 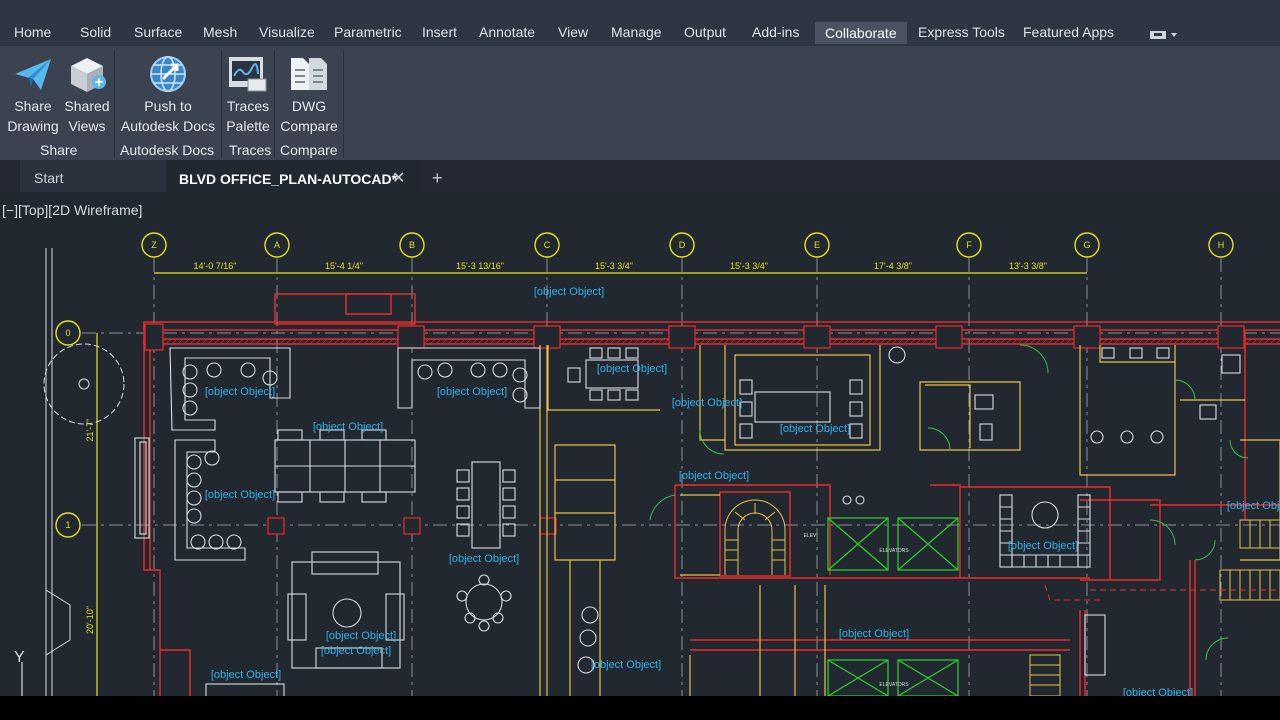 What do you see at coordinates (309, 95) in the screenshot?
I see `dwg-compare-button: DWG Compare` at bounding box center [309, 95].